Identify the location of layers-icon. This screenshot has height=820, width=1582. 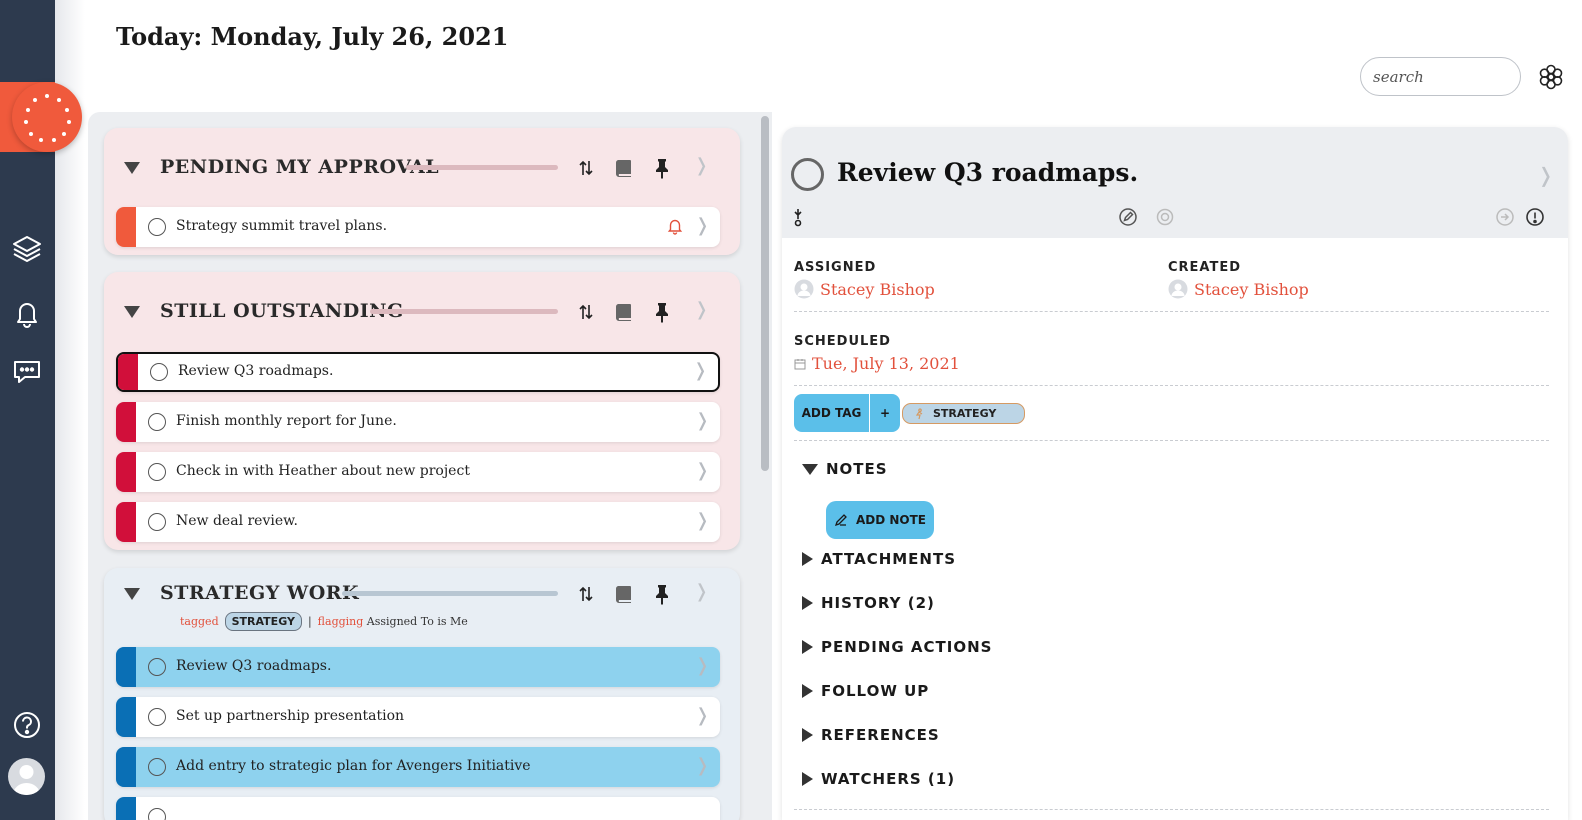
(27, 249).